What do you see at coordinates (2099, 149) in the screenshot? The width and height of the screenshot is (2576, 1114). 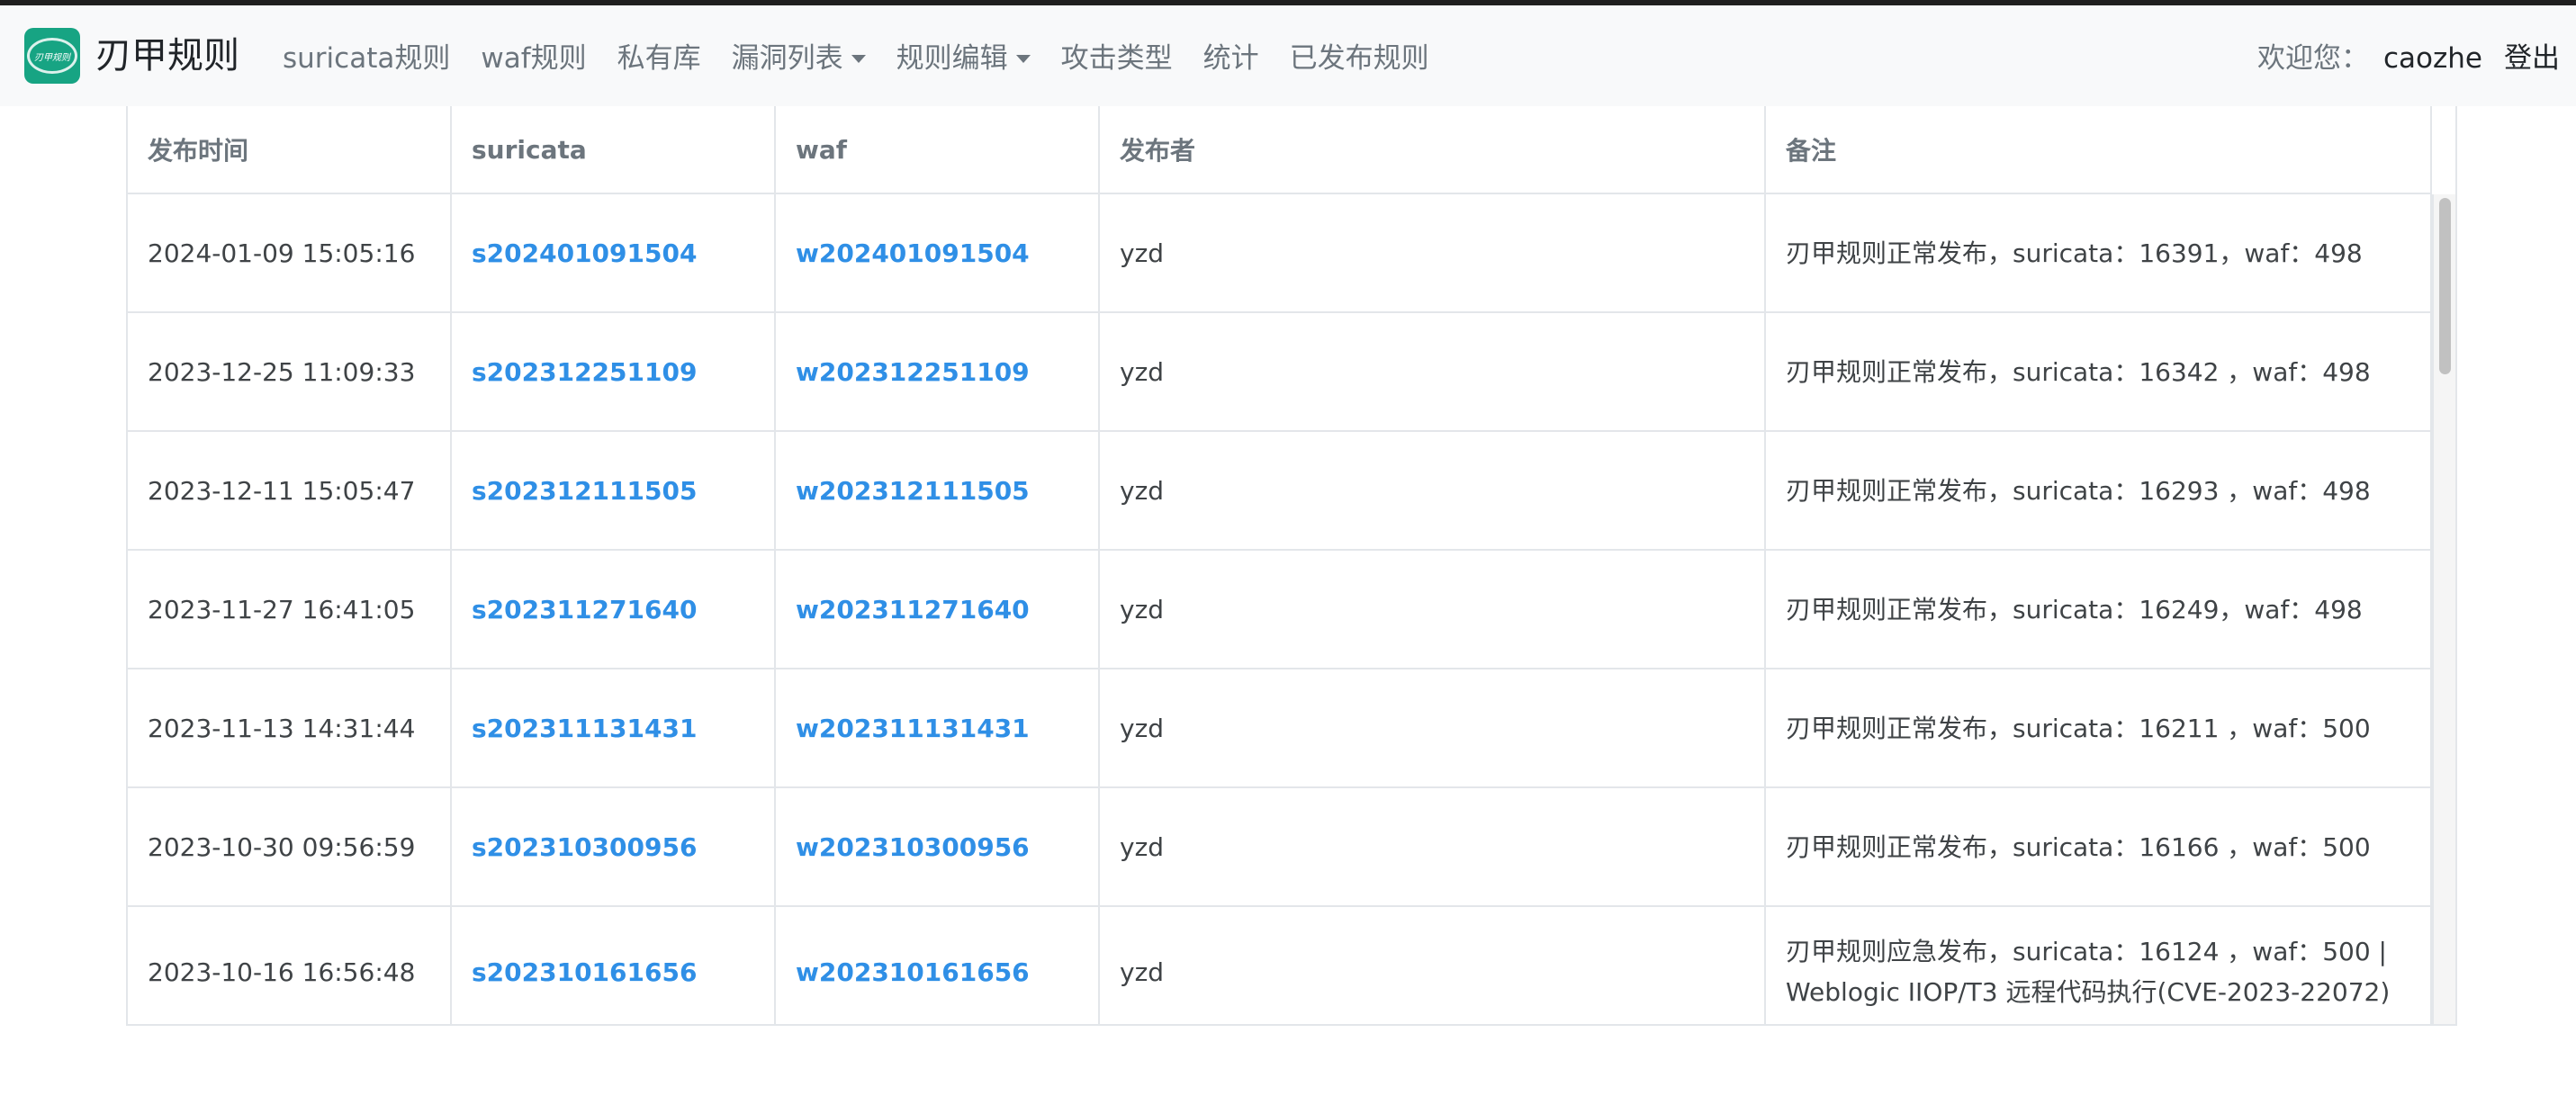 I see `column-header-note: 备注` at bounding box center [2099, 149].